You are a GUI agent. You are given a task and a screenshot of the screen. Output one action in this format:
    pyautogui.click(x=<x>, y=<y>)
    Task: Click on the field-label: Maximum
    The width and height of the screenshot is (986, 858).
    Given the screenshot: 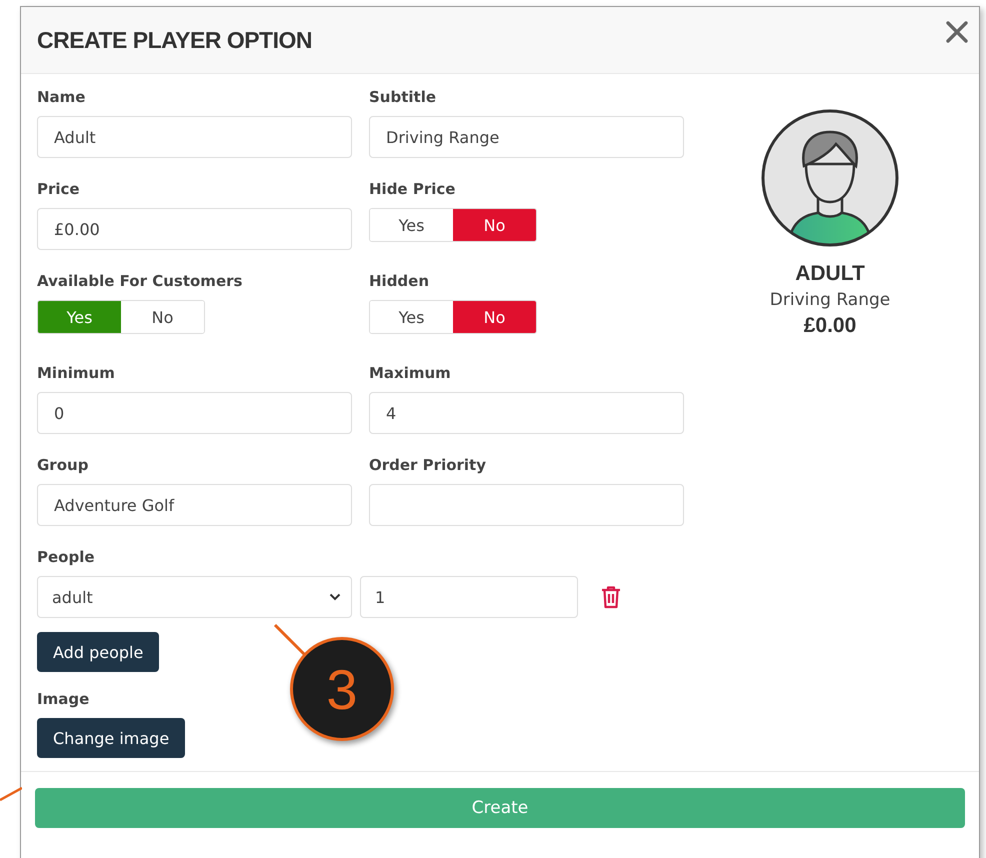 What is the action you would take?
    pyautogui.click(x=410, y=373)
    